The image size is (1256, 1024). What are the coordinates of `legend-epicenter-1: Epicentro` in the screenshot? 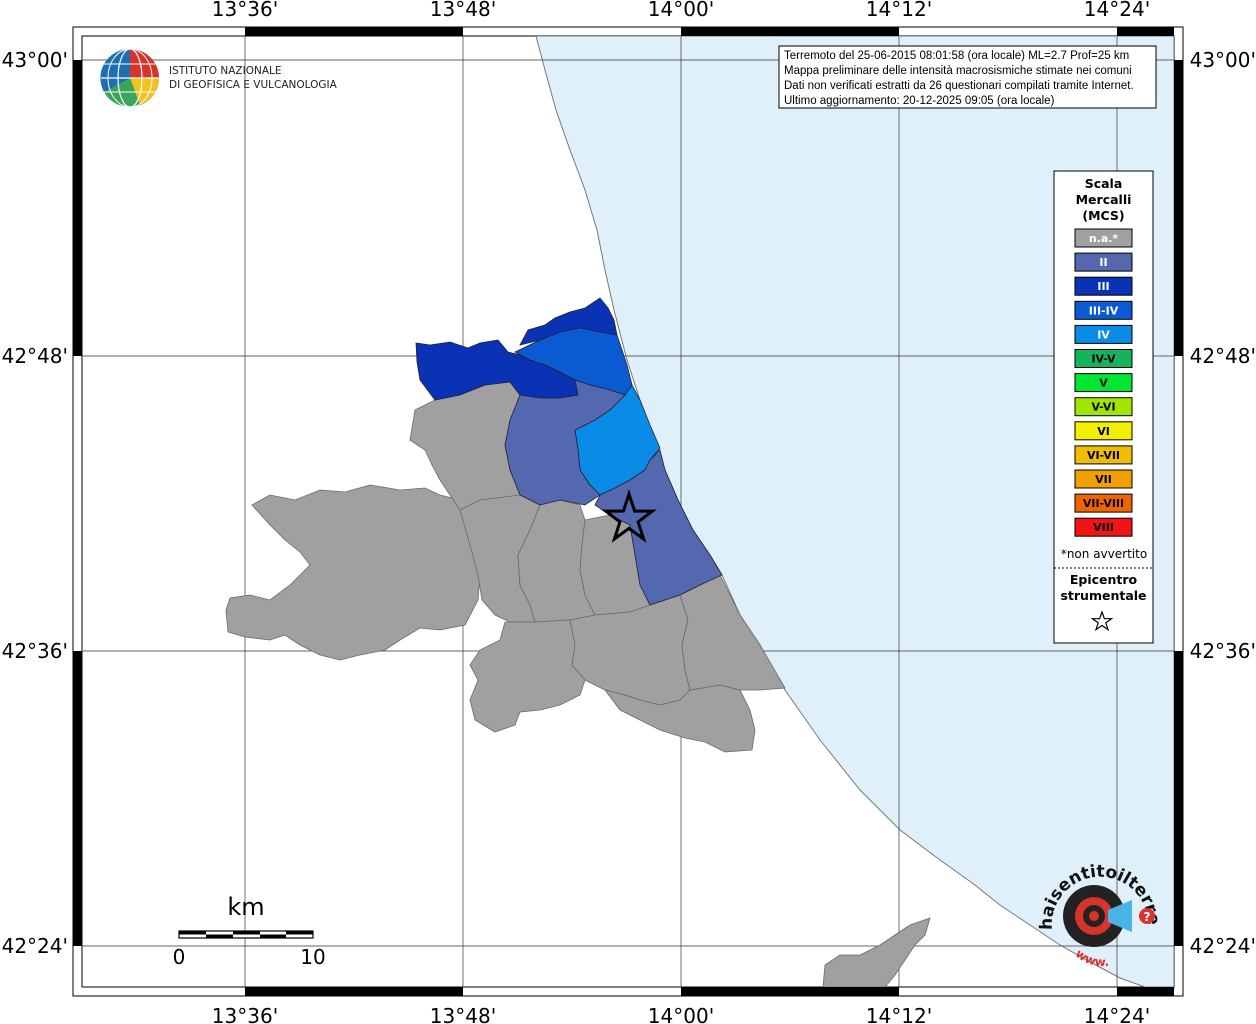 It's located at (1104, 579).